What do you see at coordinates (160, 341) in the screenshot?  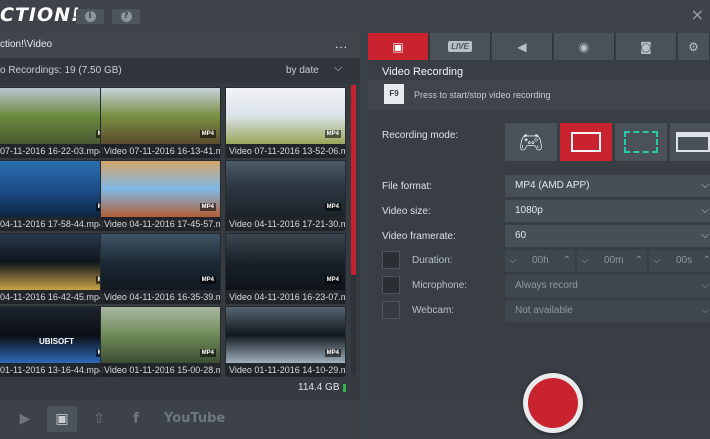 I see `video-thumbnail: MP4 Video 01-11-2016 15-00-28.mp4` at bounding box center [160, 341].